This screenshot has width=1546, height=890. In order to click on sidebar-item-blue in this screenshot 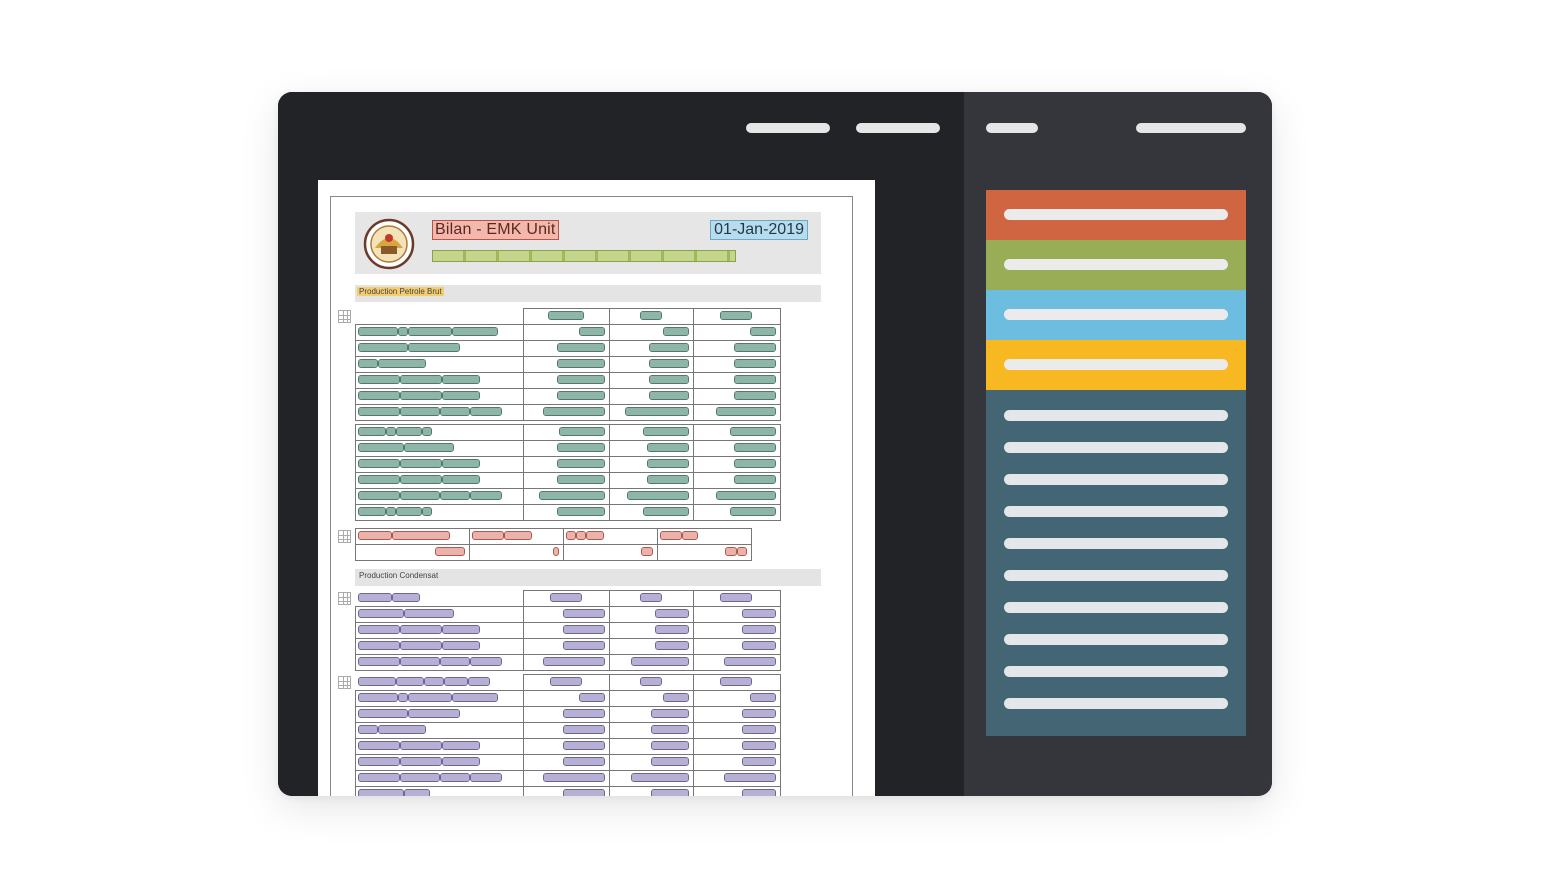, I will do `click(1116, 315)`.